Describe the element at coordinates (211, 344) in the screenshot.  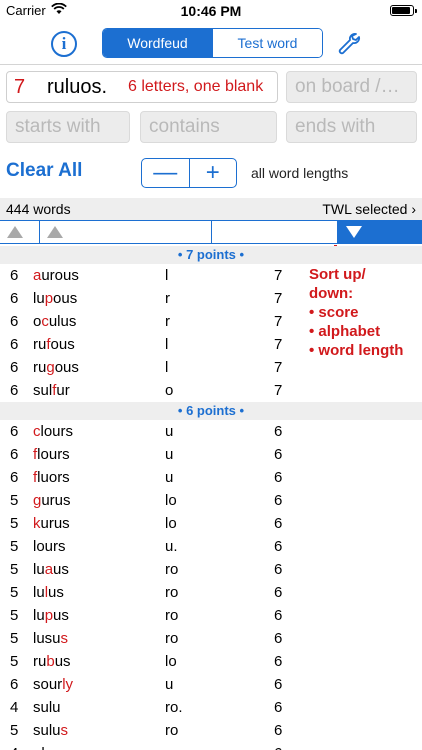
I see `list-item: 6 rufous l 7` at that location.